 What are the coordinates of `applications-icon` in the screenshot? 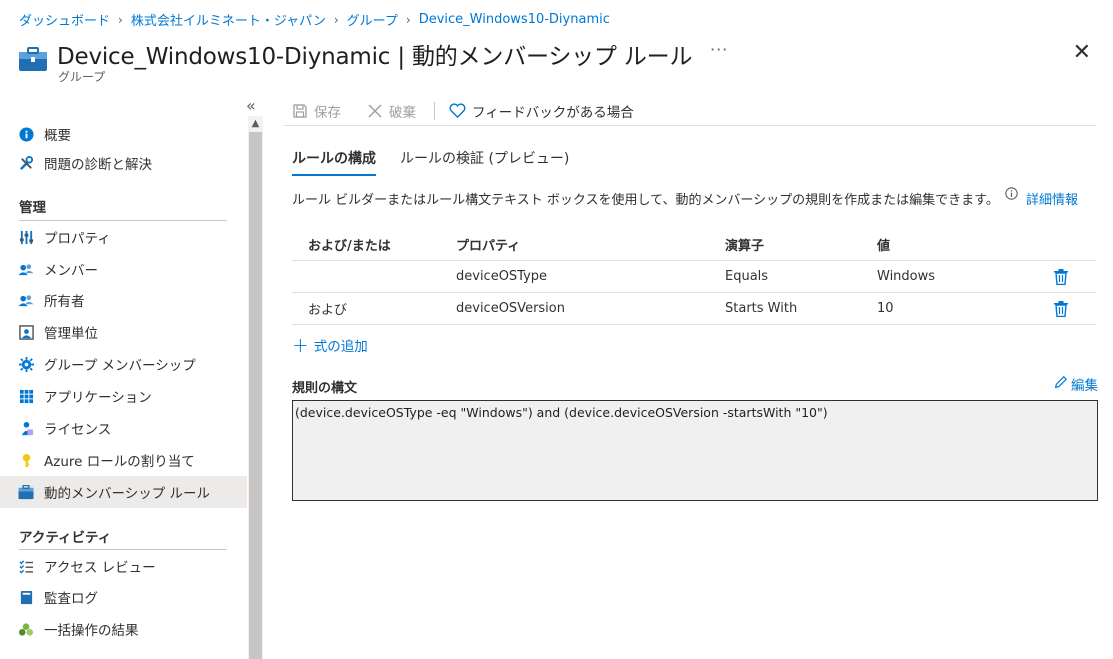 It's located at (26, 396).